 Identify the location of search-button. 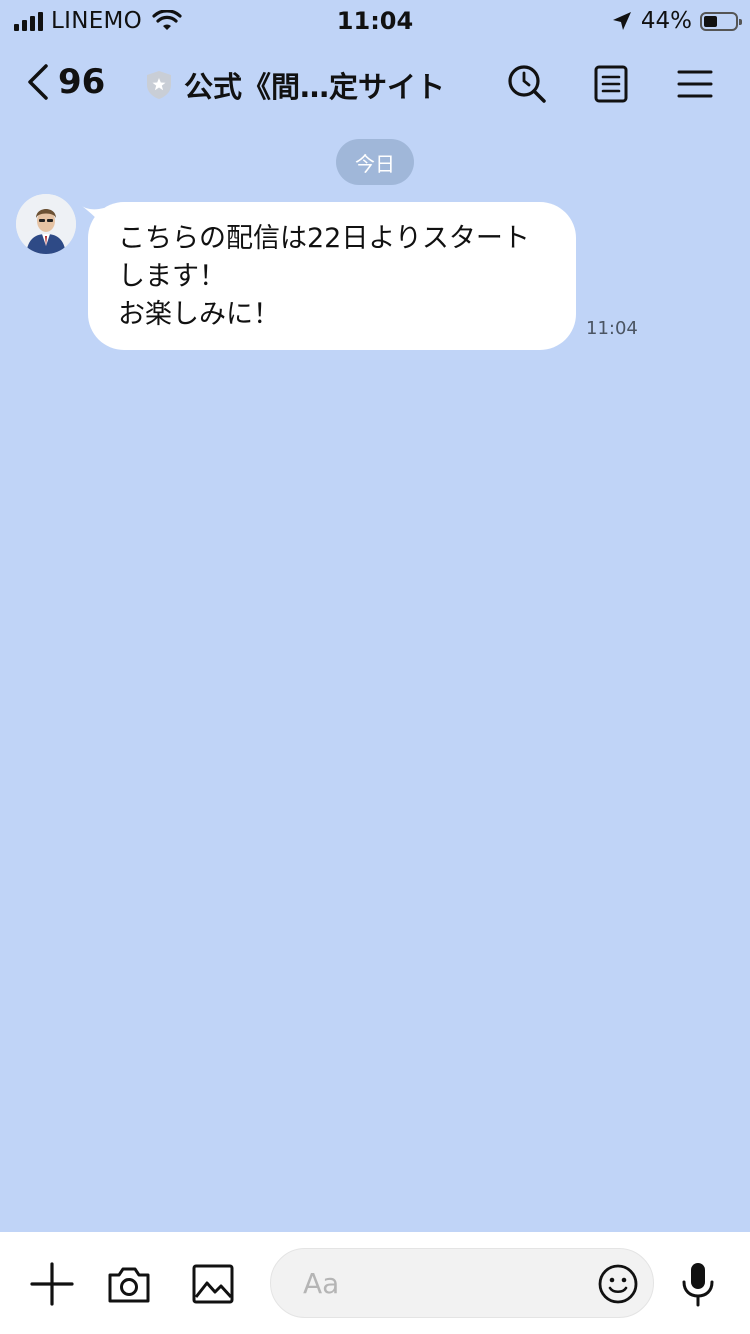
(527, 84).